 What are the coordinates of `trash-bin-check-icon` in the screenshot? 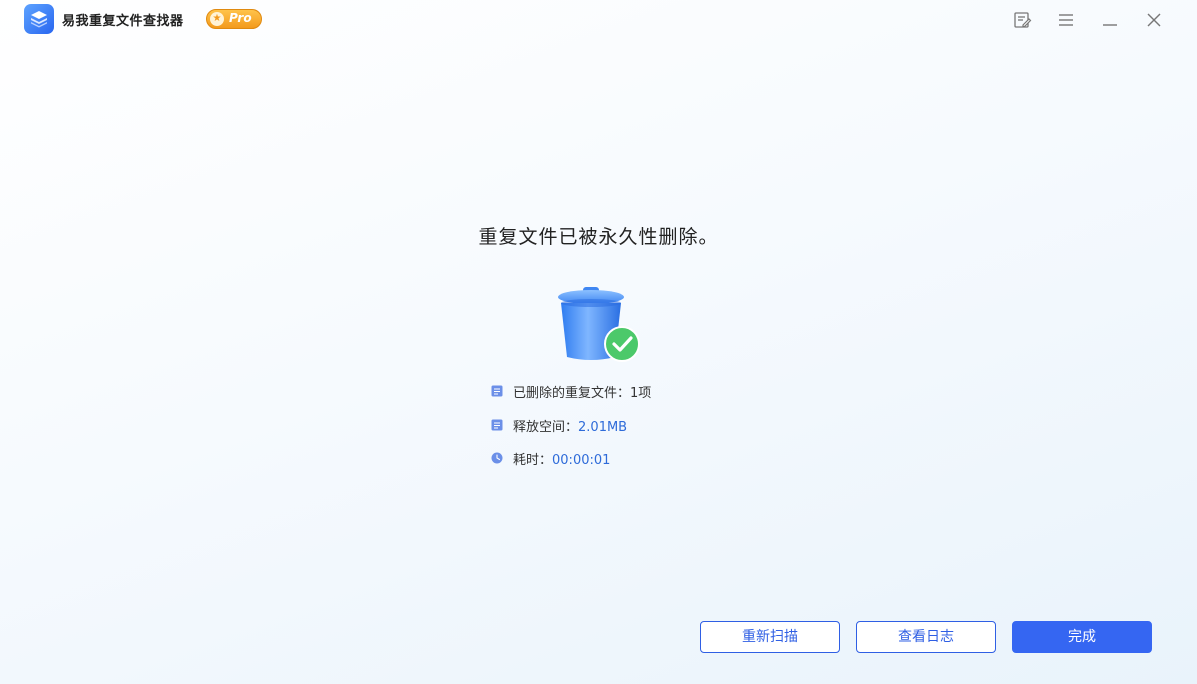 It's located at (598, 324).